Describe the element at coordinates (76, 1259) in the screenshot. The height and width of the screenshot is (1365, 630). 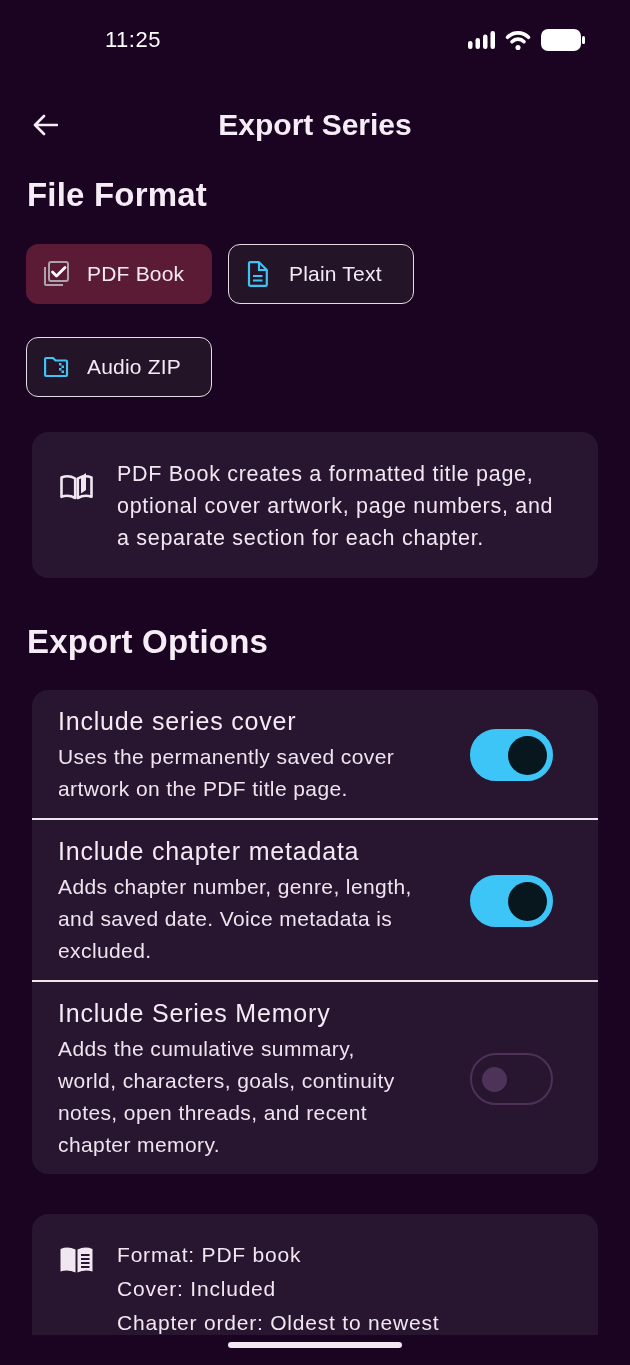
I see `book-icon` at that location.